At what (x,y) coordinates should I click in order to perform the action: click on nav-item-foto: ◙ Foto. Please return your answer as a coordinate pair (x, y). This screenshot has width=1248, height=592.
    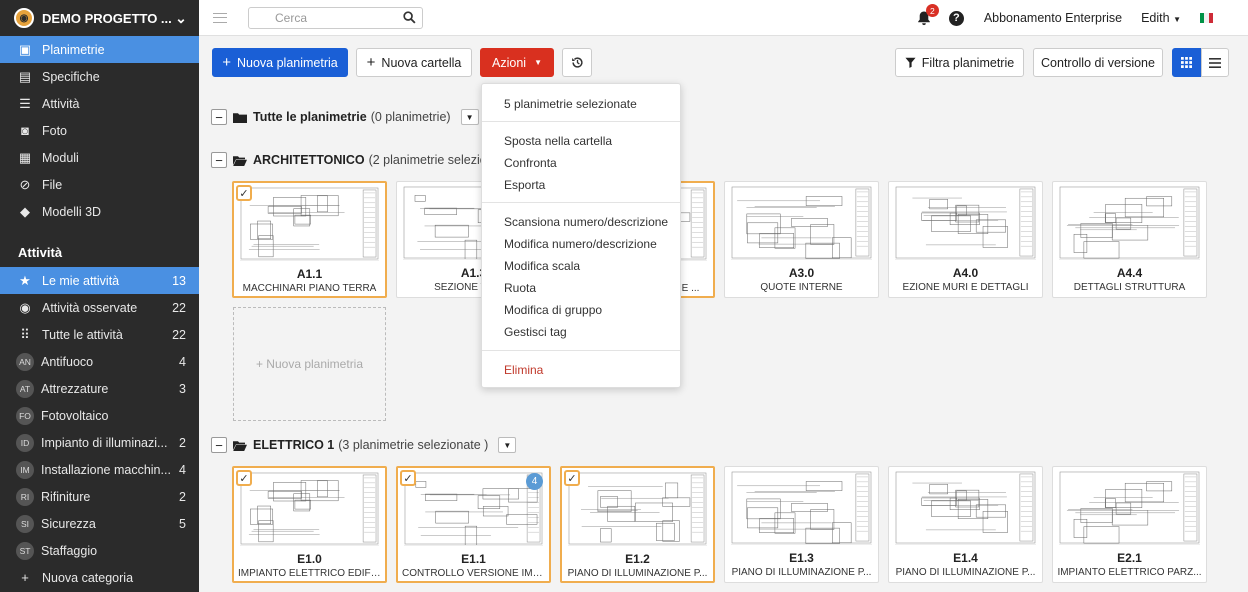
    Looking at the image, I should click on (99, 130).